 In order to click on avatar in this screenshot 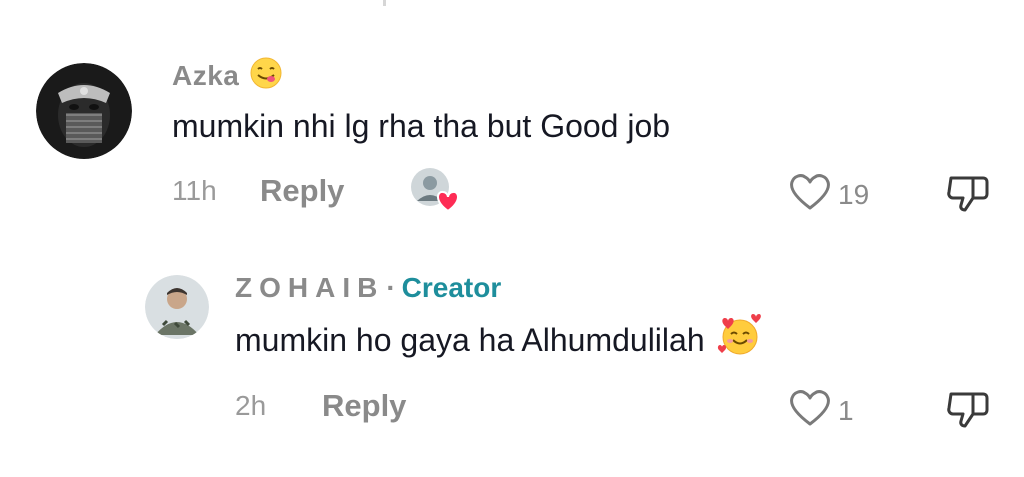, I will do `click(84, 111)`.